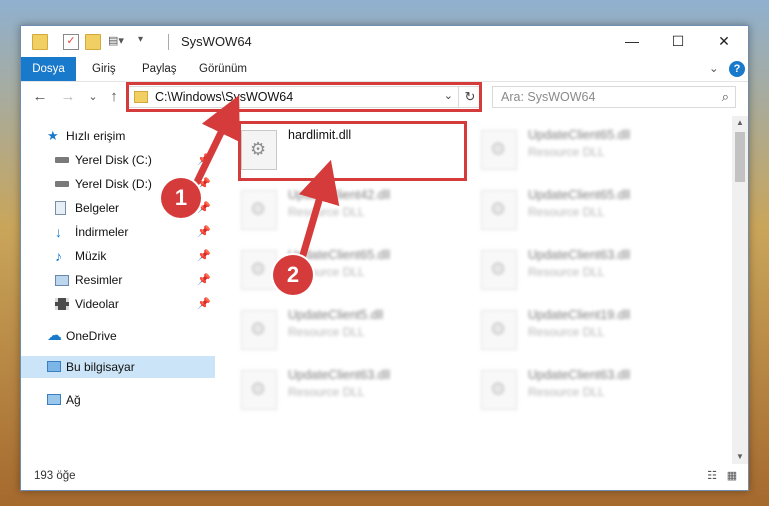  What do you see at coordinates (216, 140) in the screenshot?
I see `arrow-to-address-icon` at bounding box center [216, 140].